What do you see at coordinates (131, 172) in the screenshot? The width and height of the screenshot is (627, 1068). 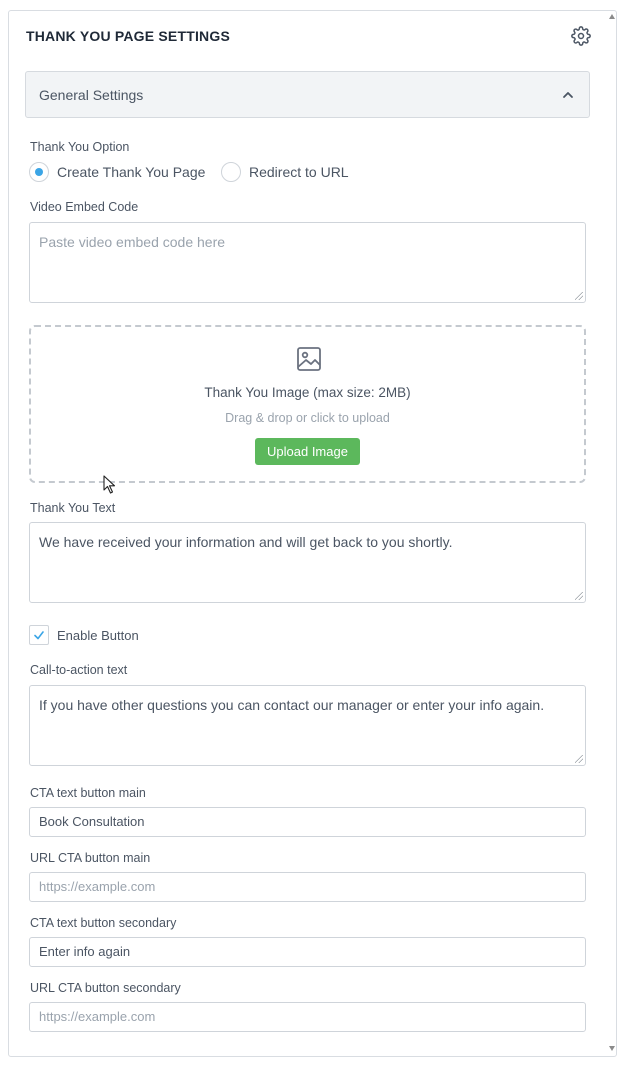 I see `radio-label-create: Create Thank You Page` at bounding box center [131, 172].